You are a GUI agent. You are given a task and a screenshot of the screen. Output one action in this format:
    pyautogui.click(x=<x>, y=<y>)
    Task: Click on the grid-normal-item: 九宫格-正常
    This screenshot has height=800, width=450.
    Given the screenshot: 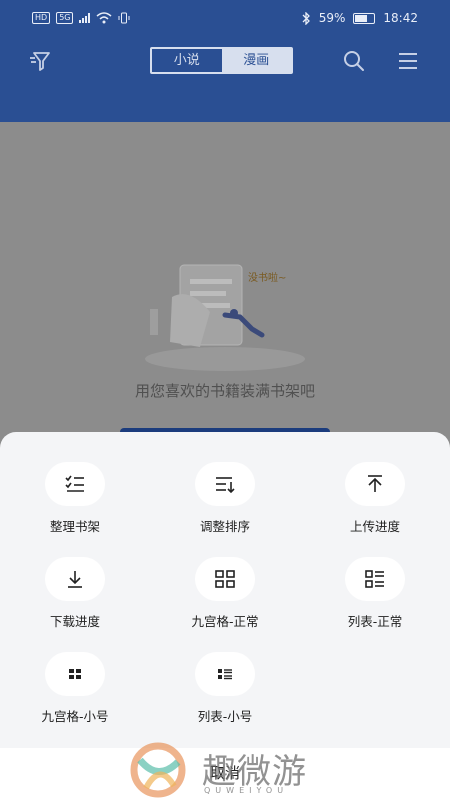 What is the action you would take?
    pyautogui.click(x=225, y=593)
    